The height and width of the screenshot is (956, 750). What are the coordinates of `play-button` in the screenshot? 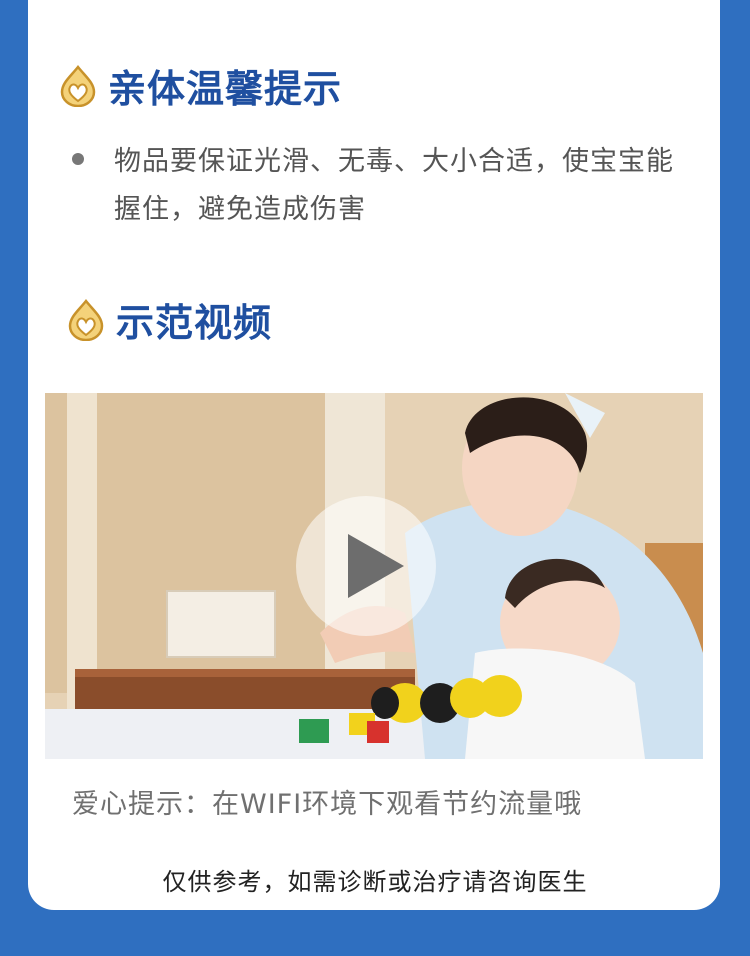 It's located at (366, 566).